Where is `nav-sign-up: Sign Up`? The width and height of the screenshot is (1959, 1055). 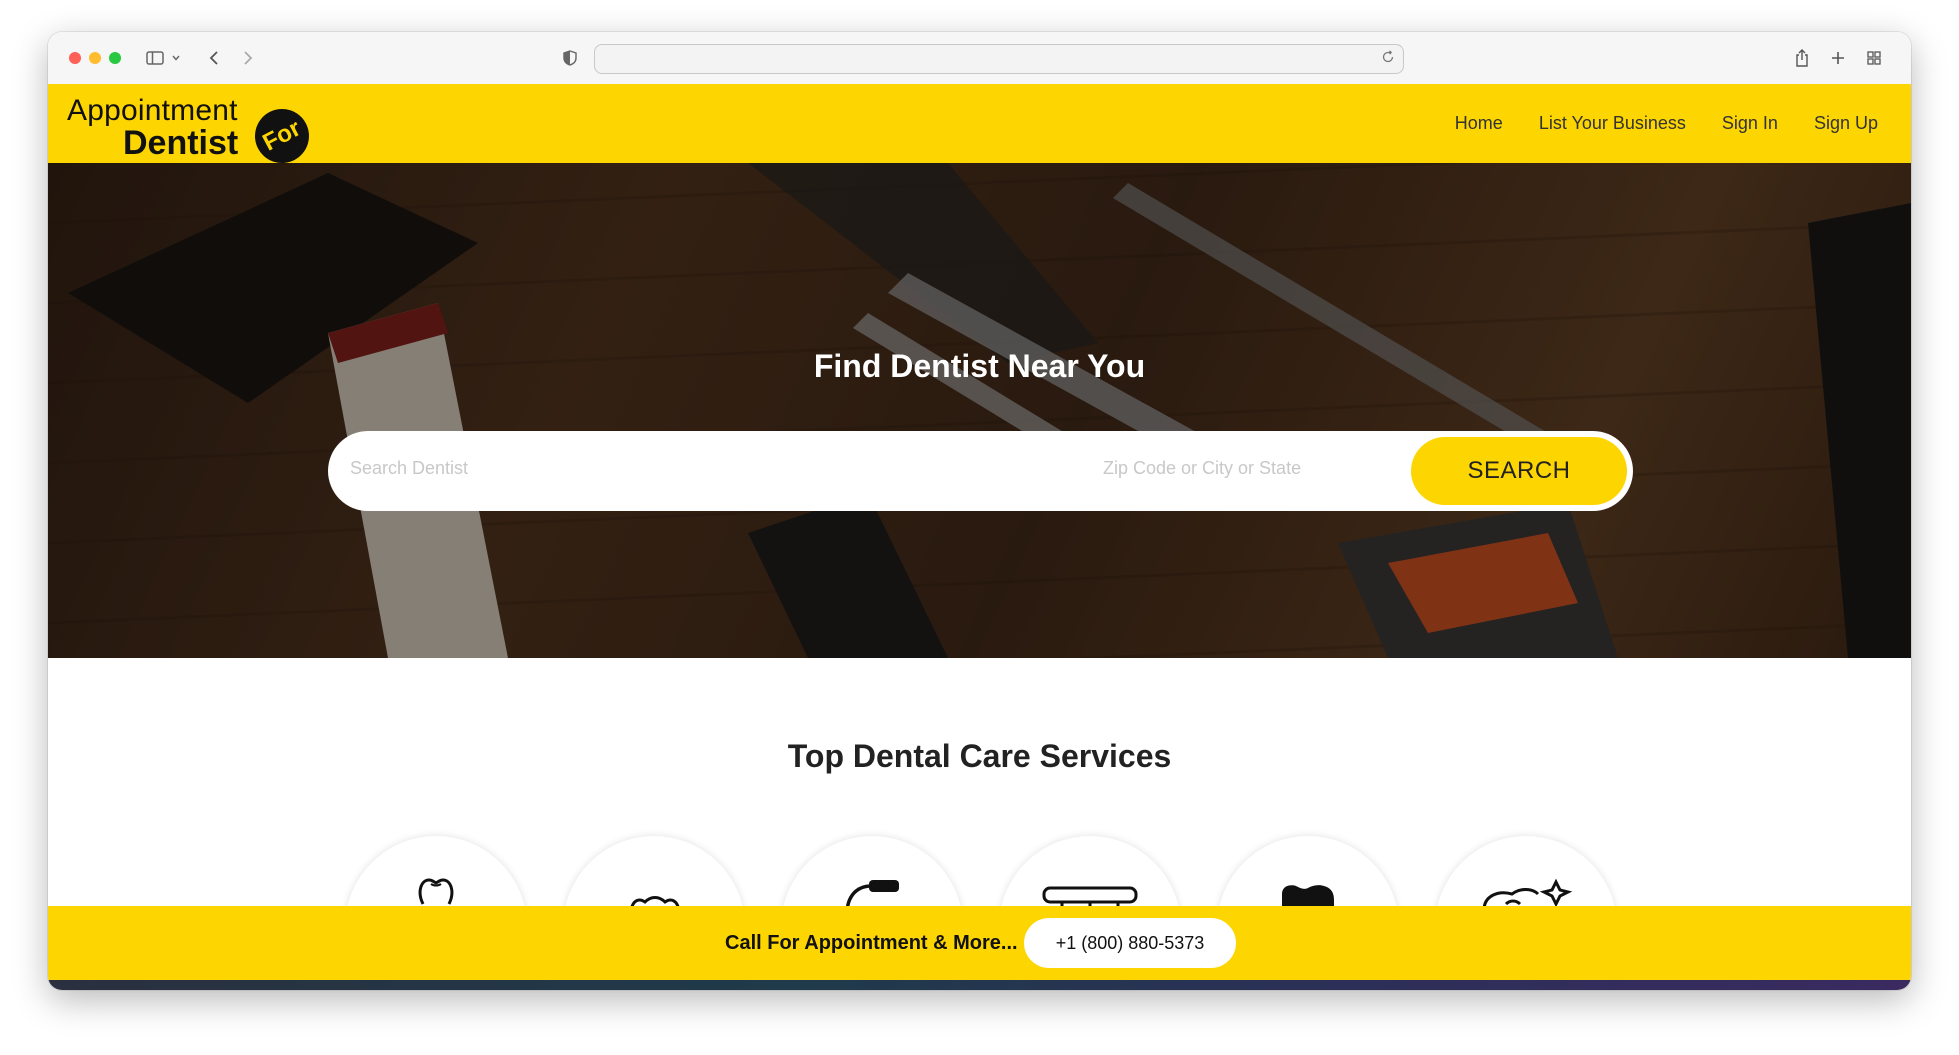
nav-sign-up: Sign Up is located at coordinates (1846, 123).